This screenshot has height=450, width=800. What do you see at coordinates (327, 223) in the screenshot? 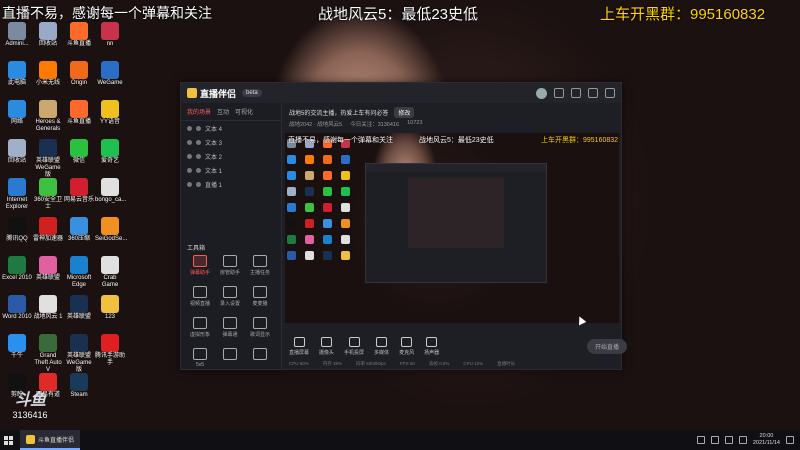
I see `preview-icon` at bounding box center [327, 223].